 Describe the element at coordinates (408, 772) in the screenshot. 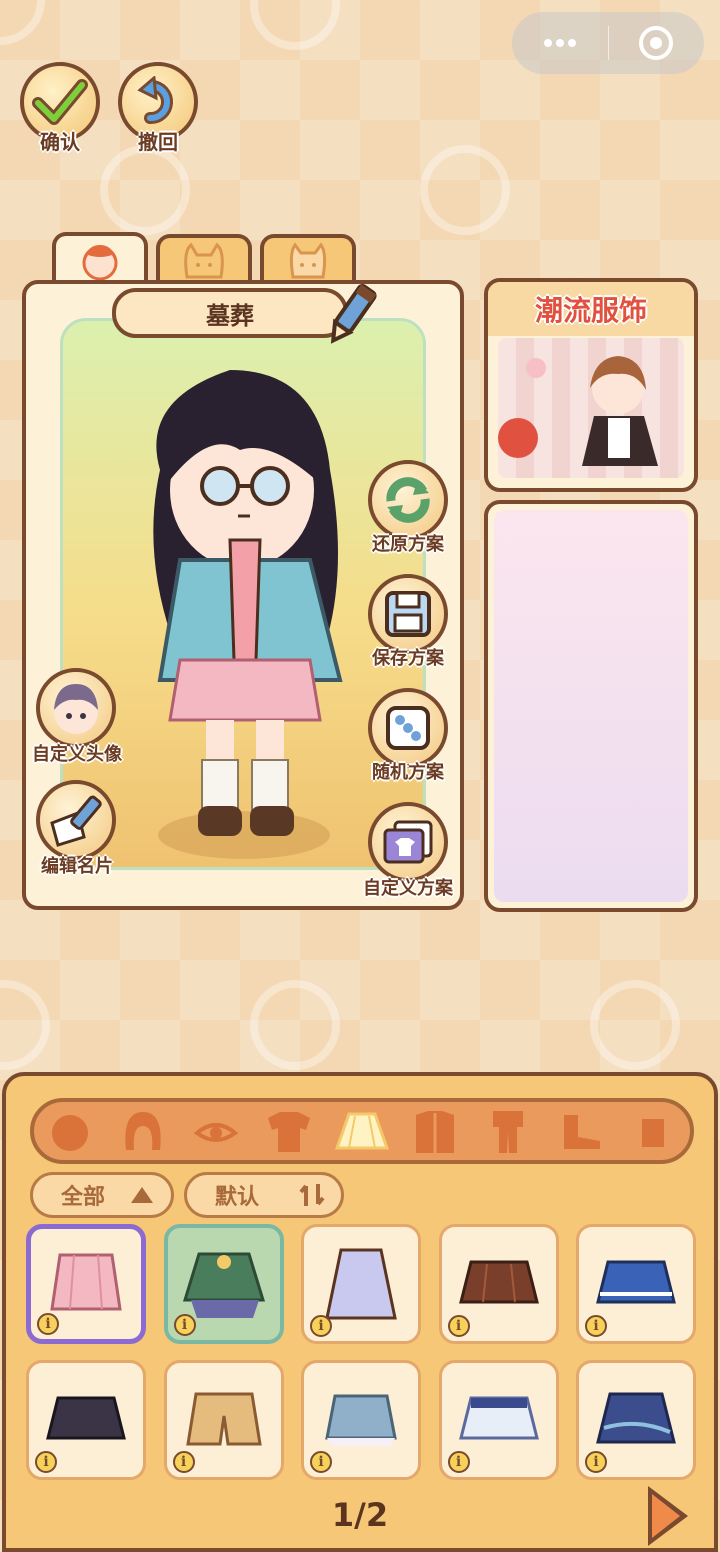

I see `random-plan-label: 随机方案` at that location.